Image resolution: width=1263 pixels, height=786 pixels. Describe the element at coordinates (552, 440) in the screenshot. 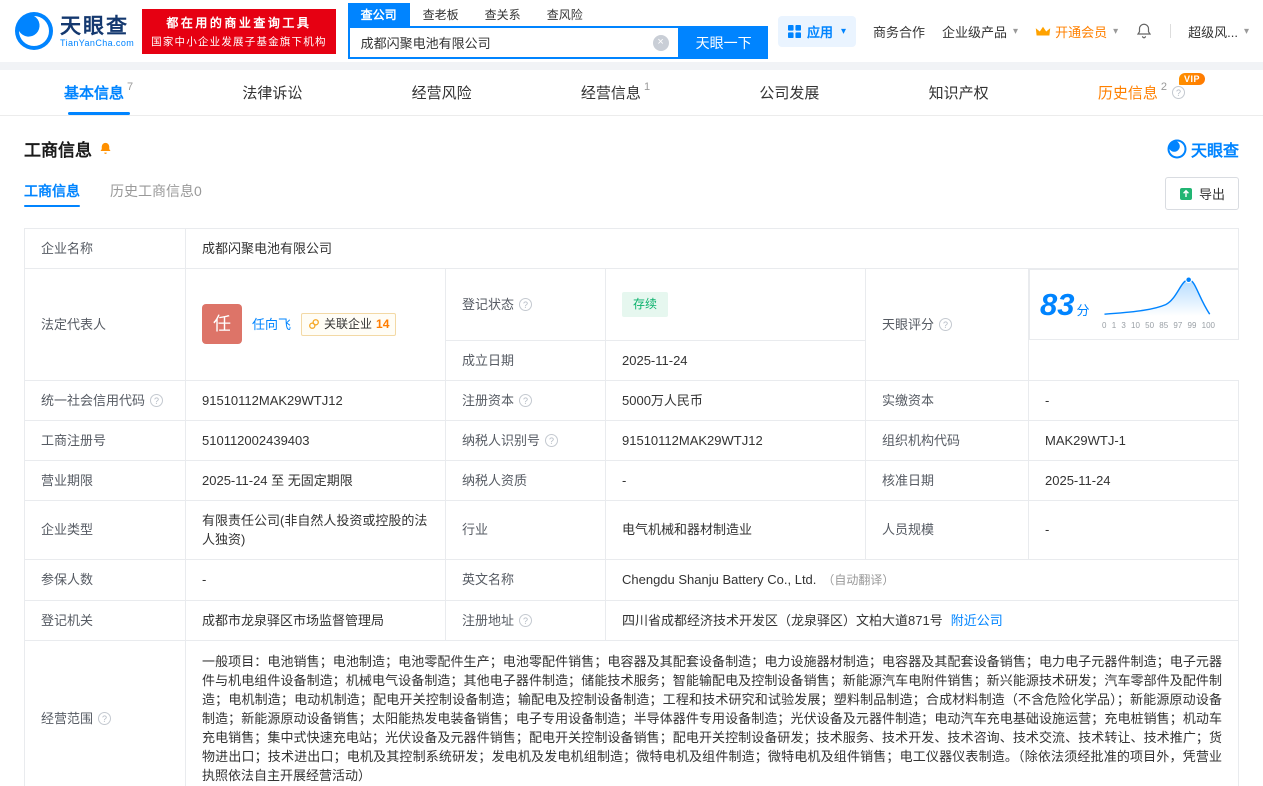

I see `taxpayer-id-help-icon` at that location.